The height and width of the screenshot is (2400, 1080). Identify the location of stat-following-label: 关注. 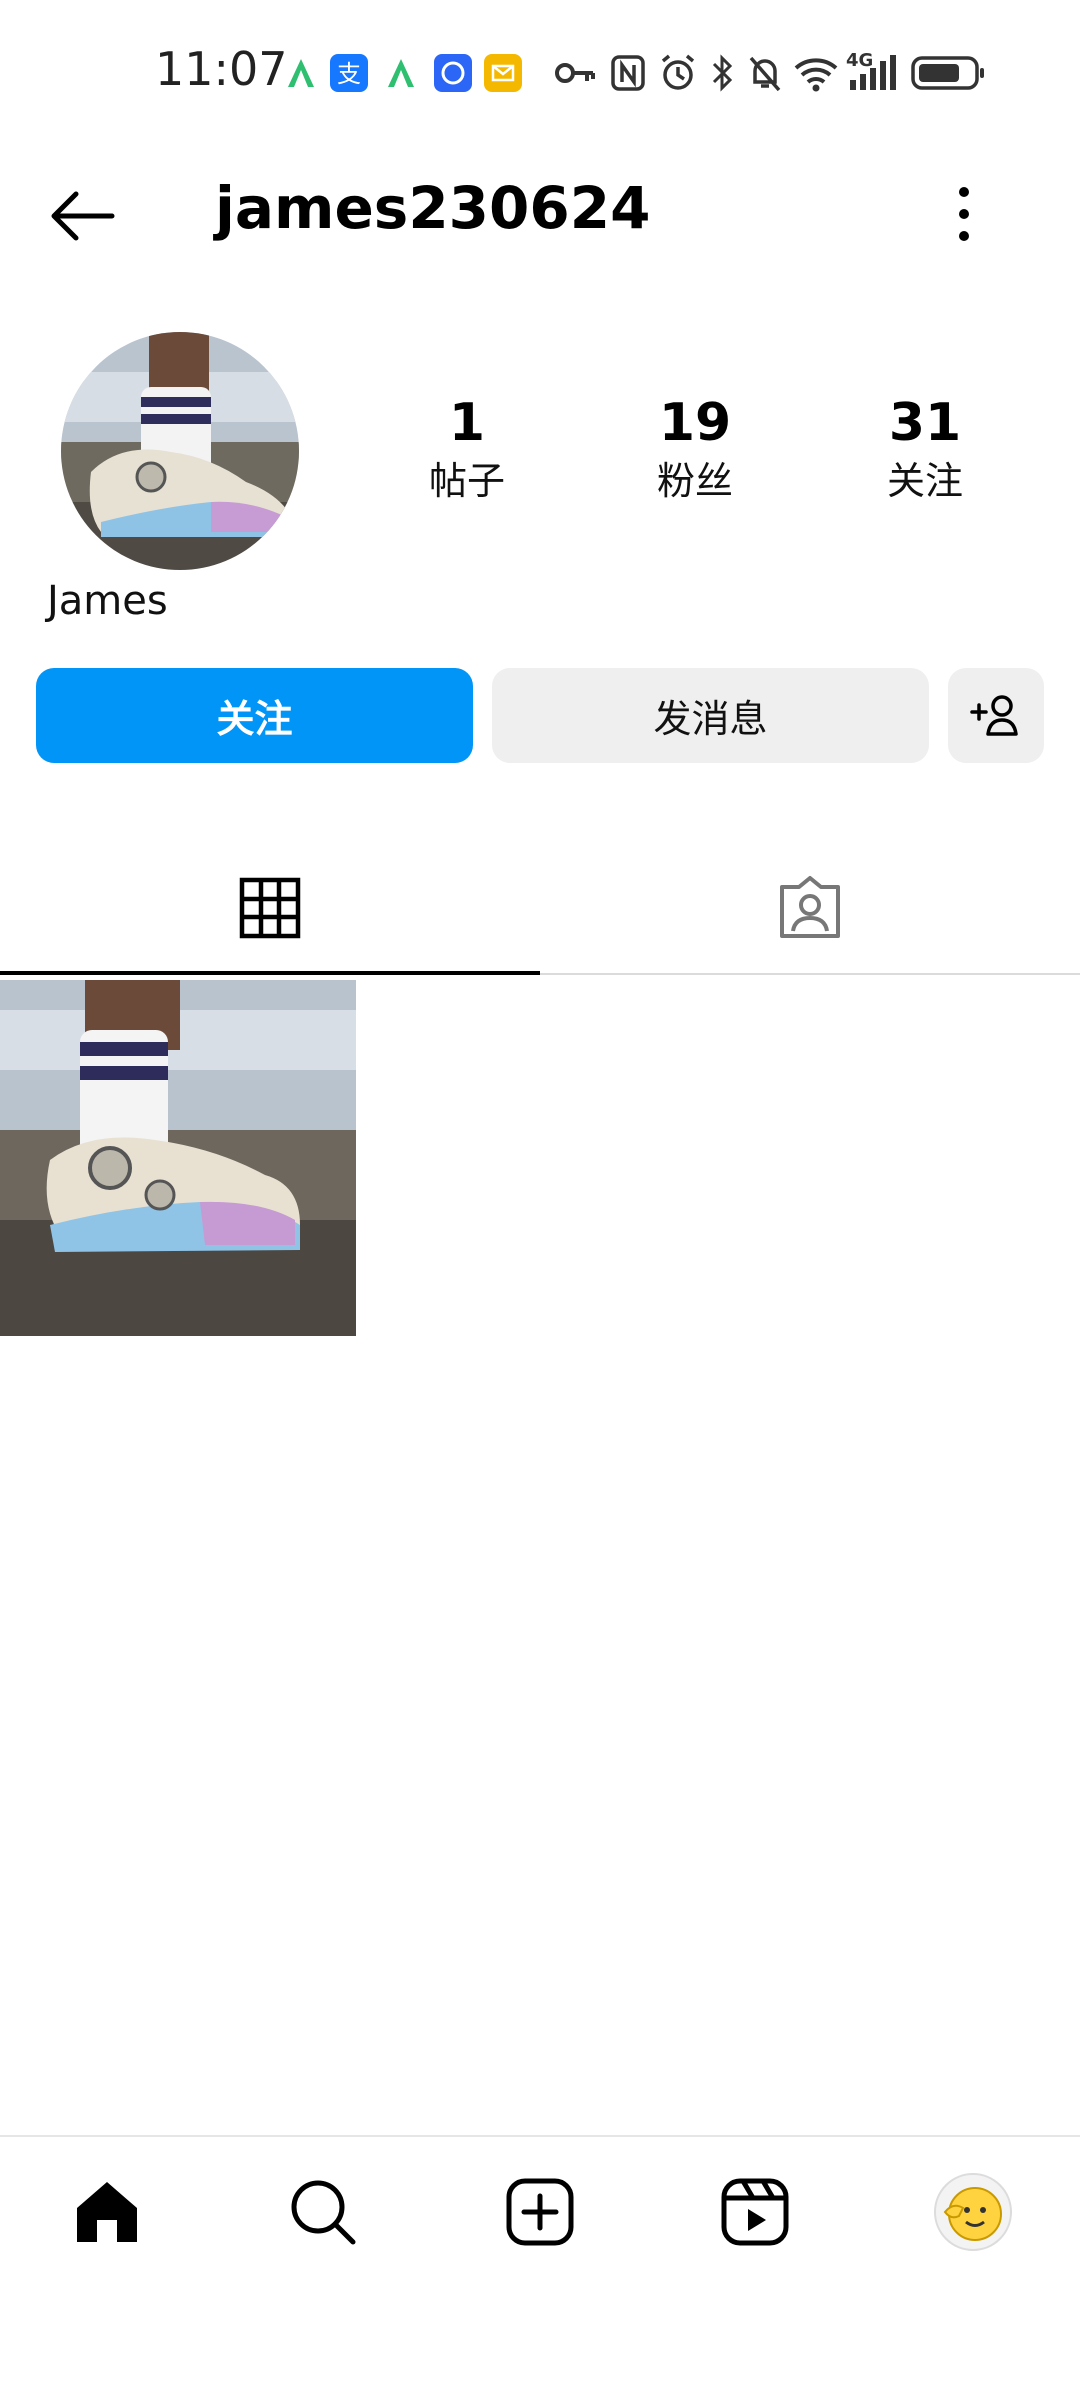
(924, 481).